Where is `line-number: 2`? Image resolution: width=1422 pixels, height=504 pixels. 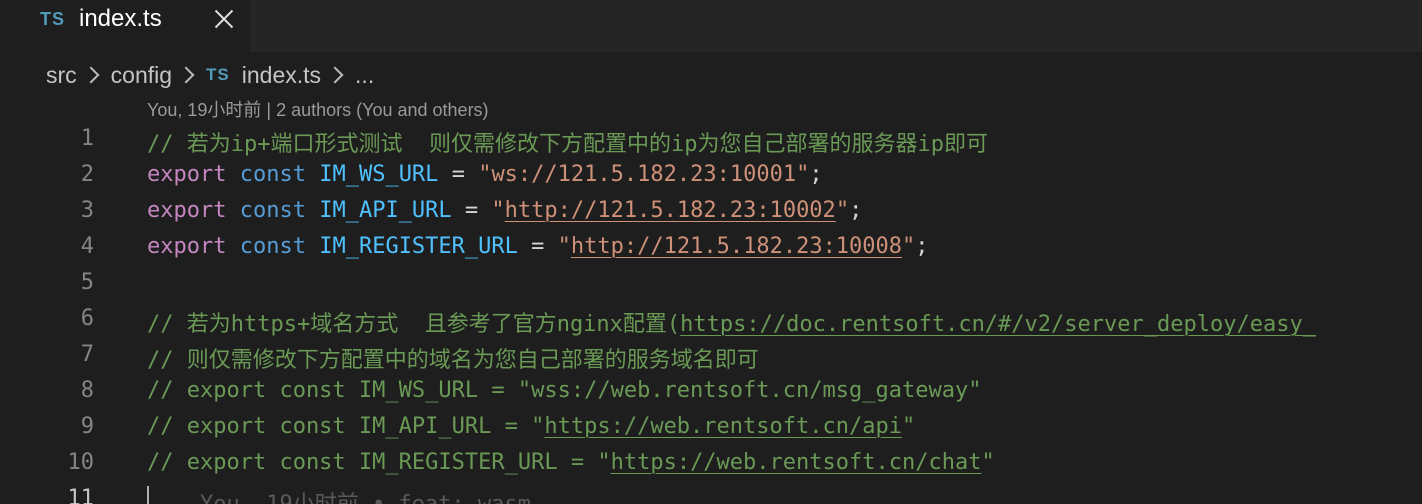 line-number: 2 is located at coordinates (87, 174).